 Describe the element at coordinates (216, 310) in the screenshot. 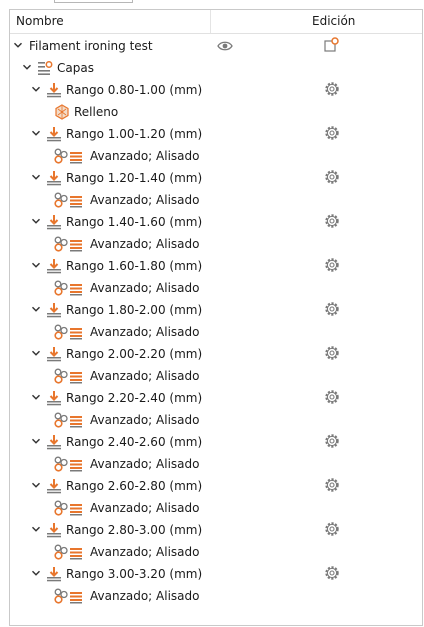

I see `range-row: Rango 1.80-2.00 (mm)` at that location.